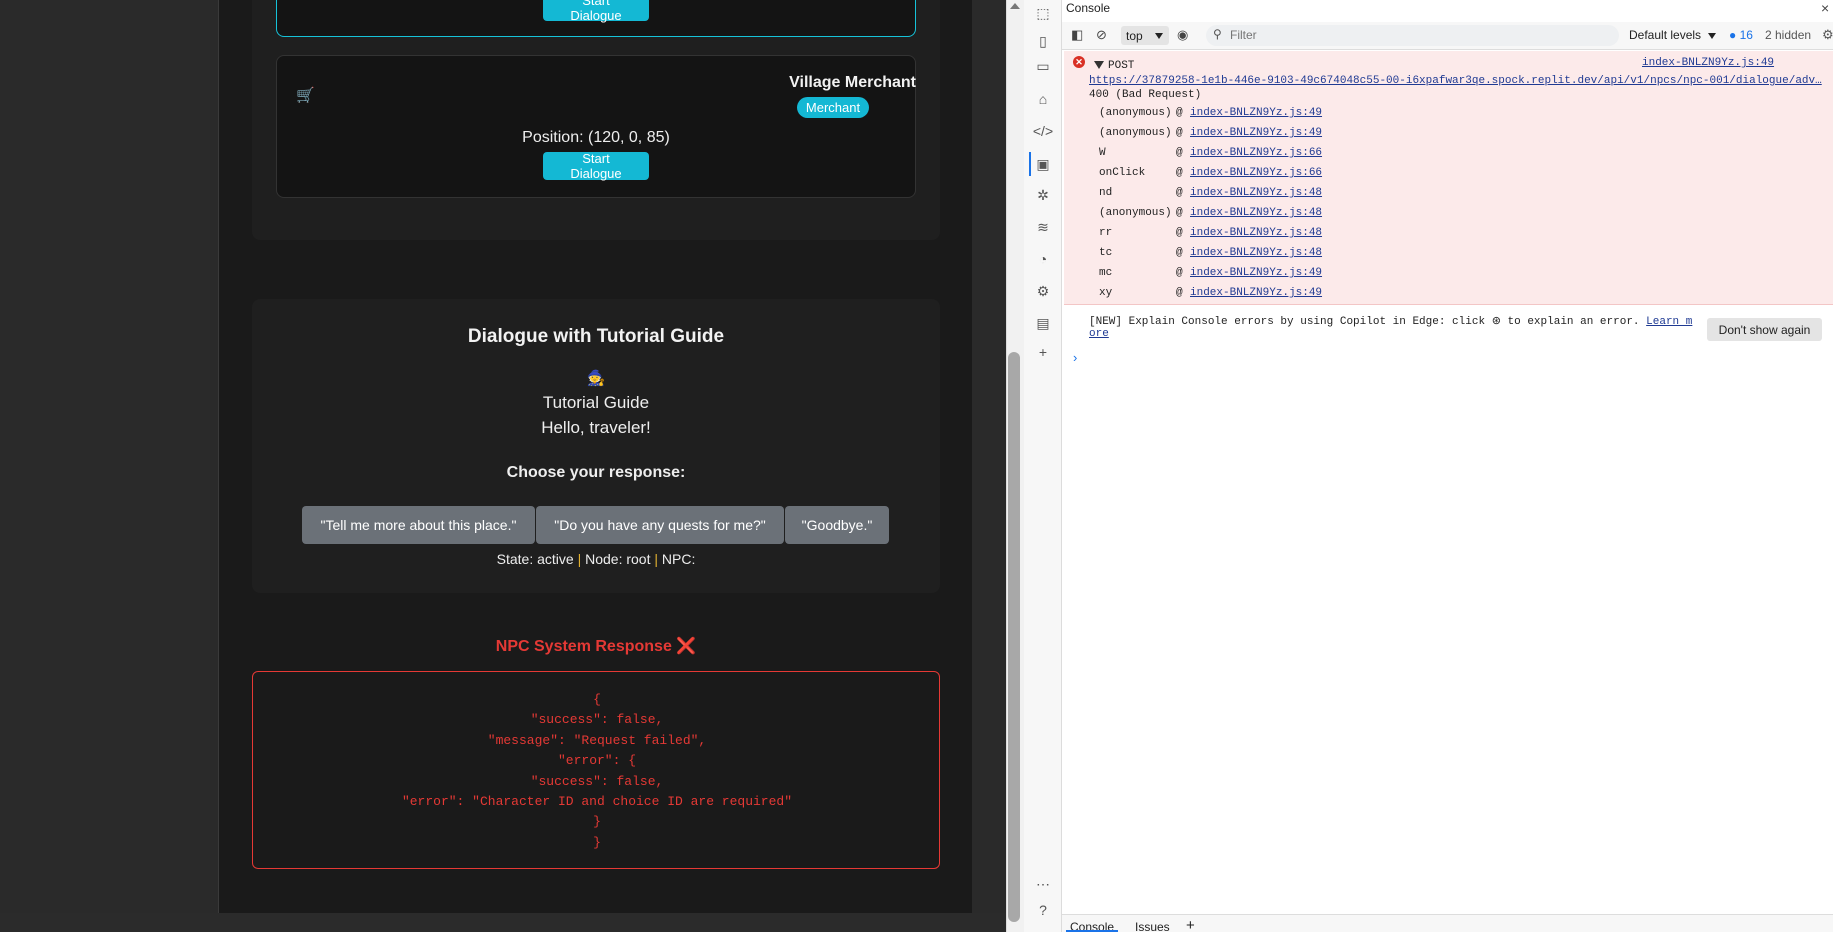 The height and width of the screenshot is (932, 1833). What do you see at coordinates (1764, 329) in the screenshot?
I see `dont-show-again-button: Don't show again` at bounding box center [1764, 329].